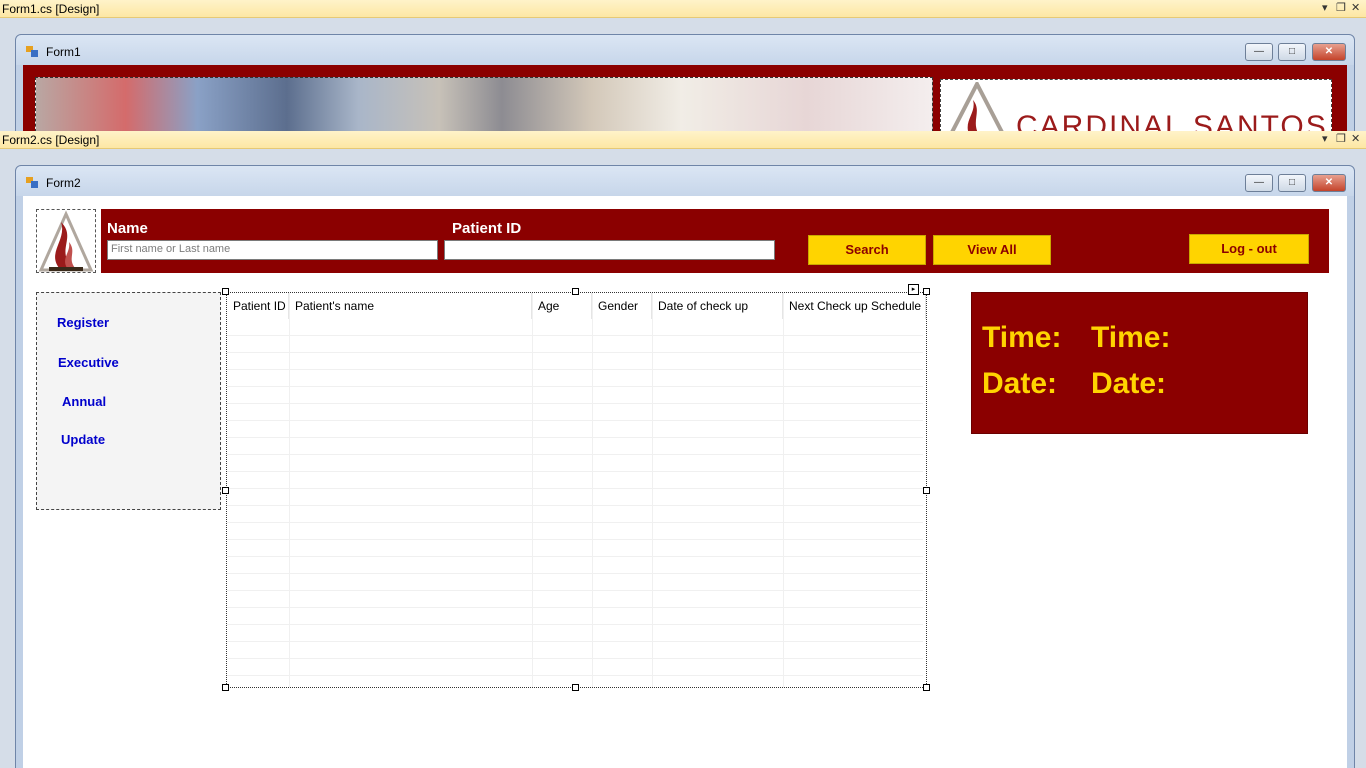 Image resolution: width=1366 pixels, height=768 pixels. What do you see at coordinates (83, 322) in the screenshot?
I see `sidebar-item-register: Register` at bounding box center [83, 322].